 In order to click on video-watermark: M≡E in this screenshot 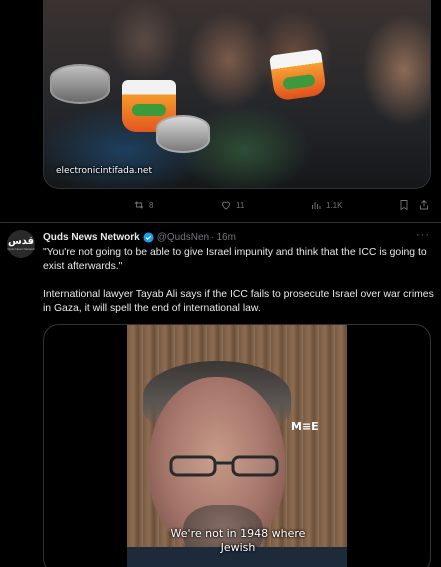, I will do `click(305, 426)`.